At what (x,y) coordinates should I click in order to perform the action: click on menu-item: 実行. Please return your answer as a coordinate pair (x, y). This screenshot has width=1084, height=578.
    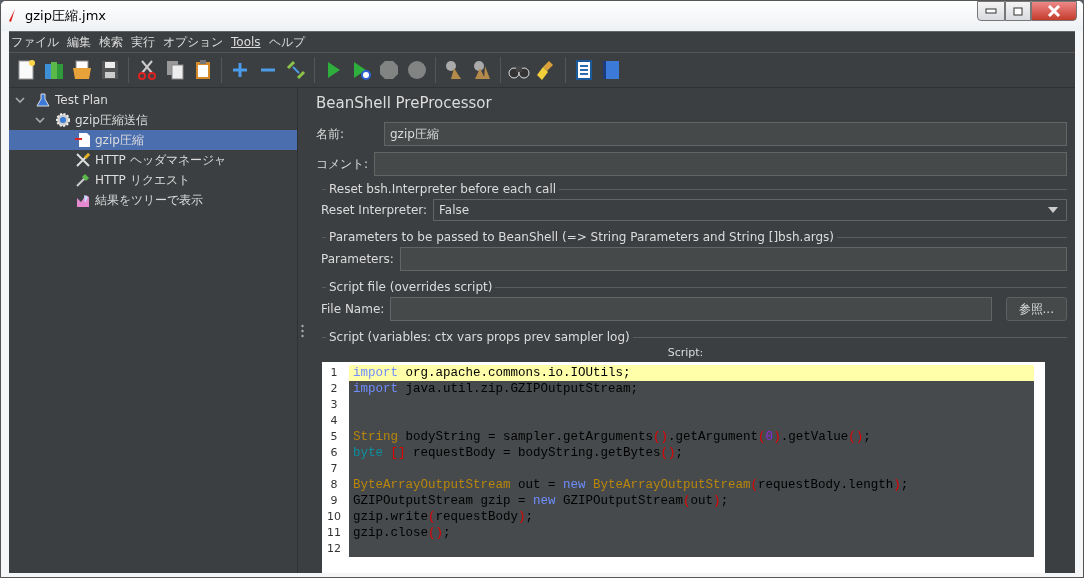
    Looking at the image, I should click on (143, 42).